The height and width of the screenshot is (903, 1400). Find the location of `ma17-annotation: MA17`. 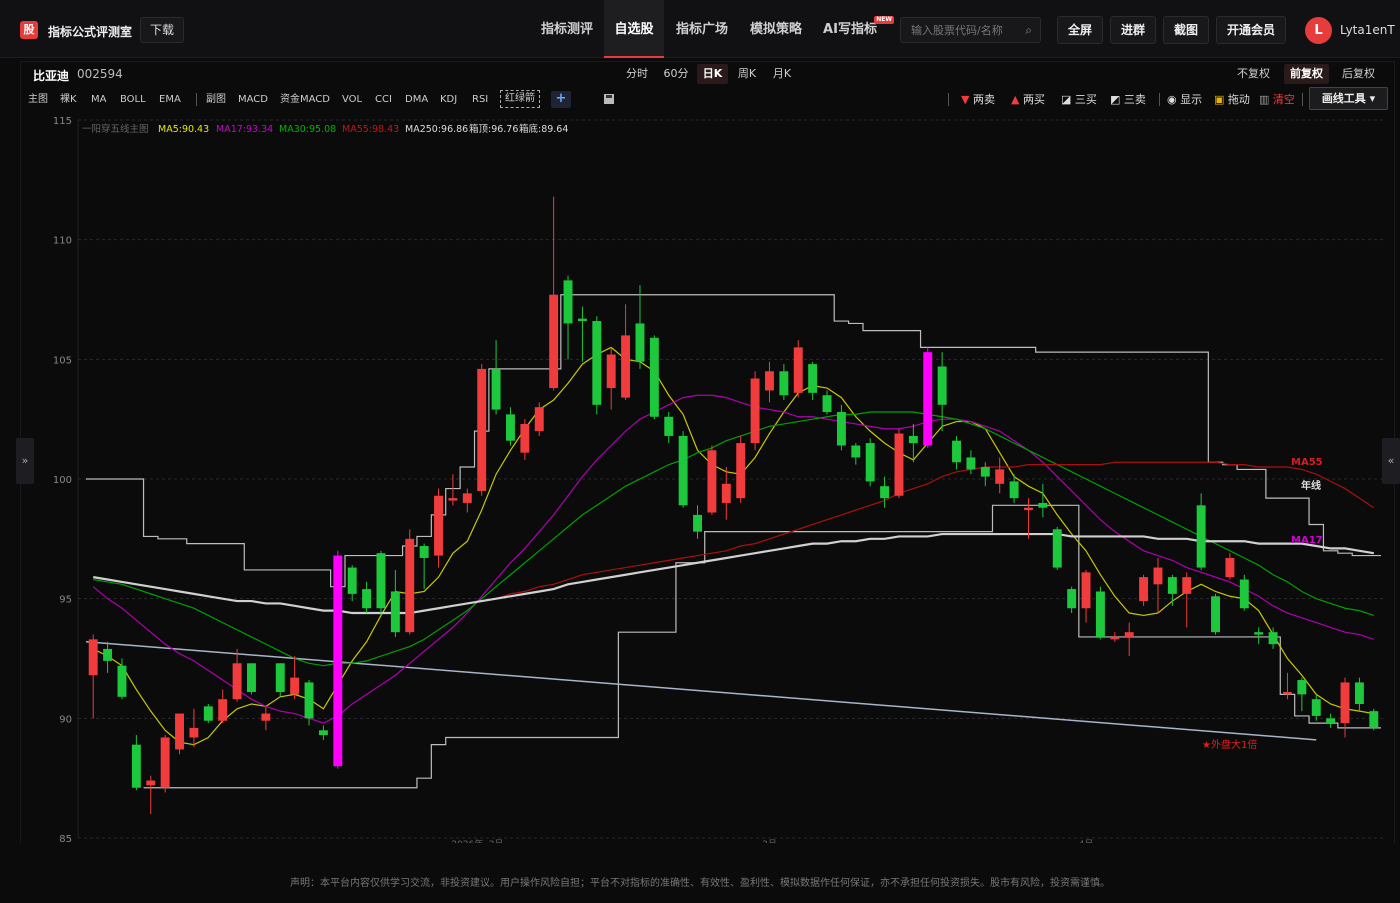

ma17-annotation: MA17 is located at coordinates (1307, 540).